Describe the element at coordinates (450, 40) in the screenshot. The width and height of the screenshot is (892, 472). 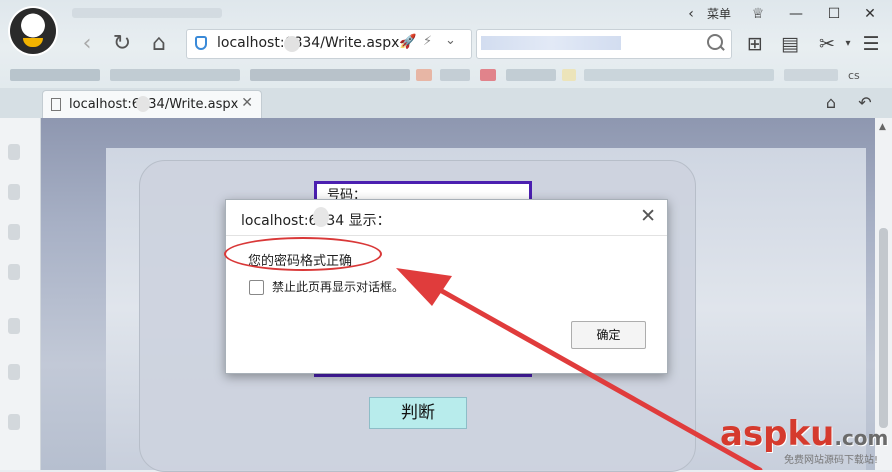
I see `chevron-down-icon: ⌄` at that location.